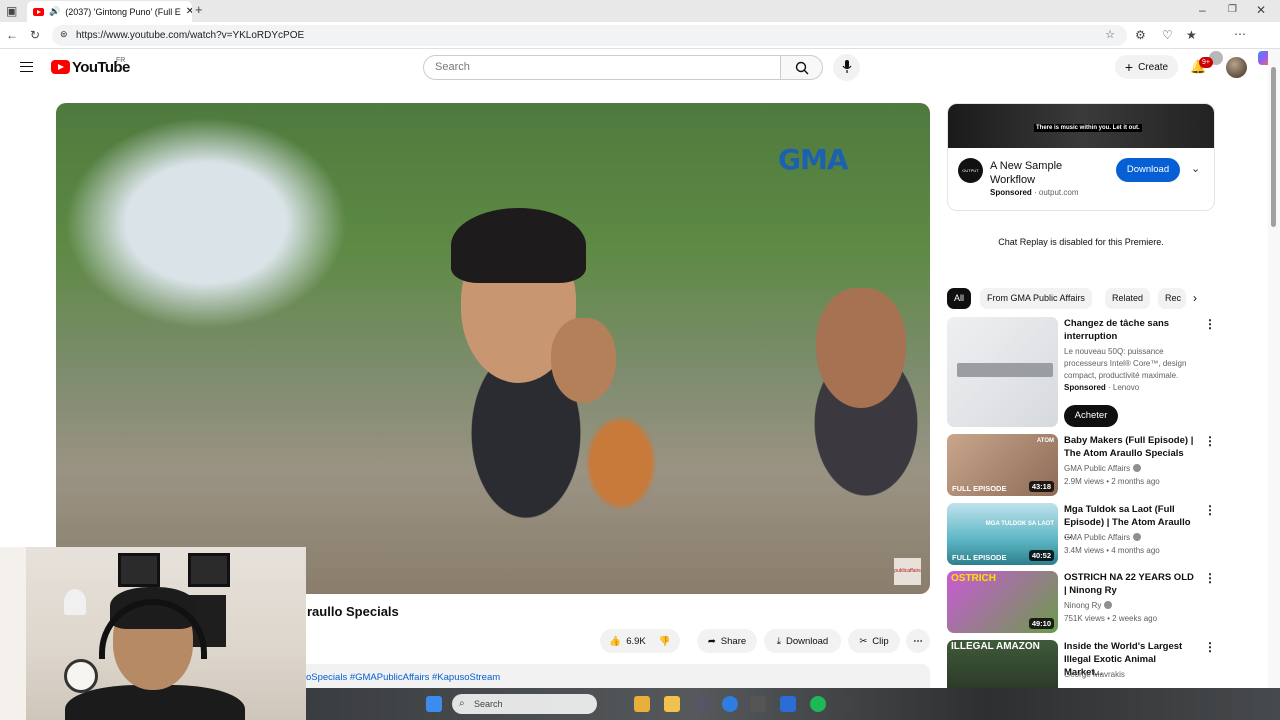 The image size is (1280, 720). I want to click on search-icon, so click(802, 68).